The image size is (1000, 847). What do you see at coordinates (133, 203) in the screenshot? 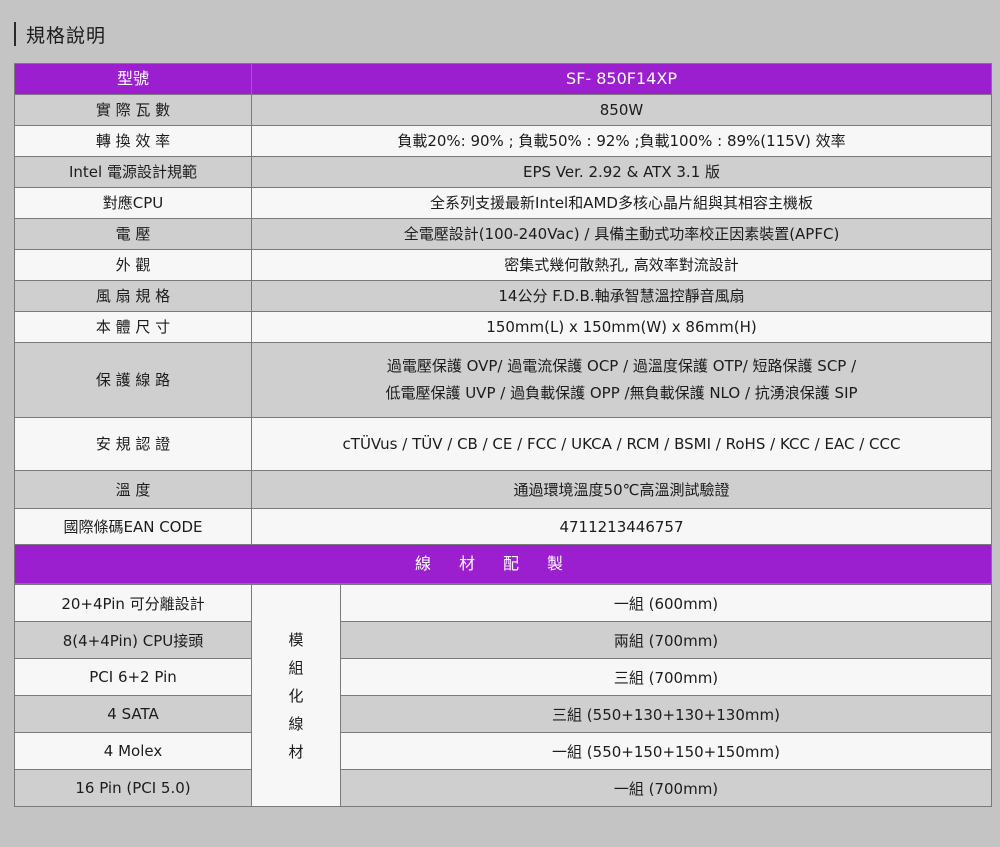
I see `spec-label: 對應CPU` at bounding box center [133, 203].